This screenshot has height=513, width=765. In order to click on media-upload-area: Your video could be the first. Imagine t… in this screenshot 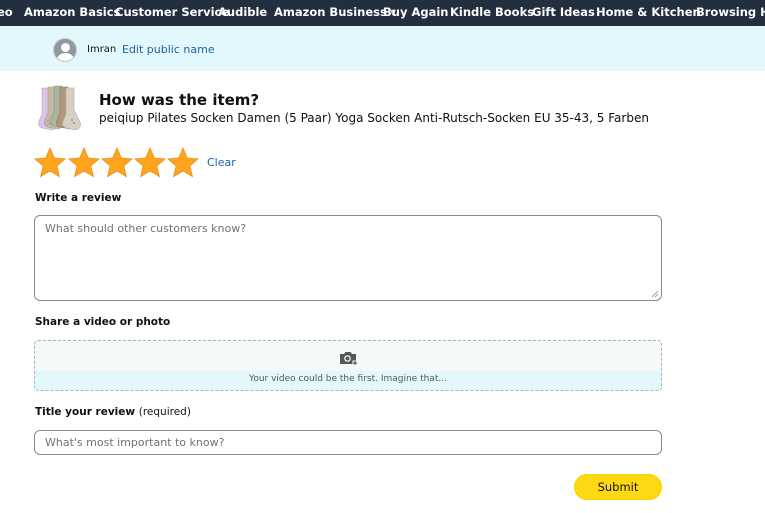, I will do `click(348, 365)`.